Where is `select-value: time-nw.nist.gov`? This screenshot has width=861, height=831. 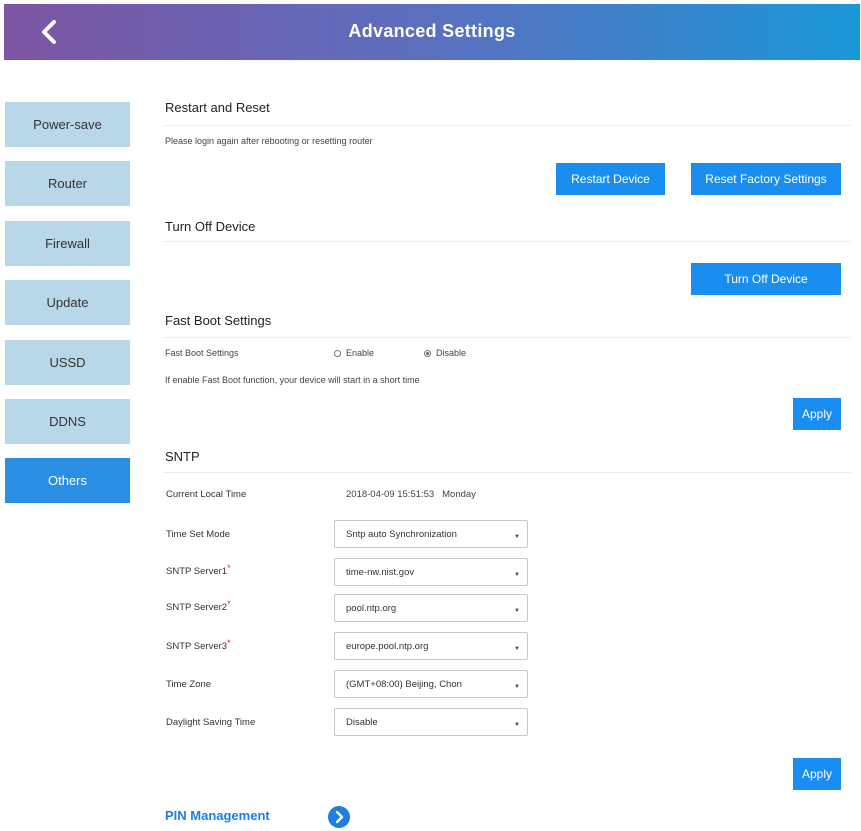 select-value: time-nw.nist.gov is located at coordinates (380, 572).